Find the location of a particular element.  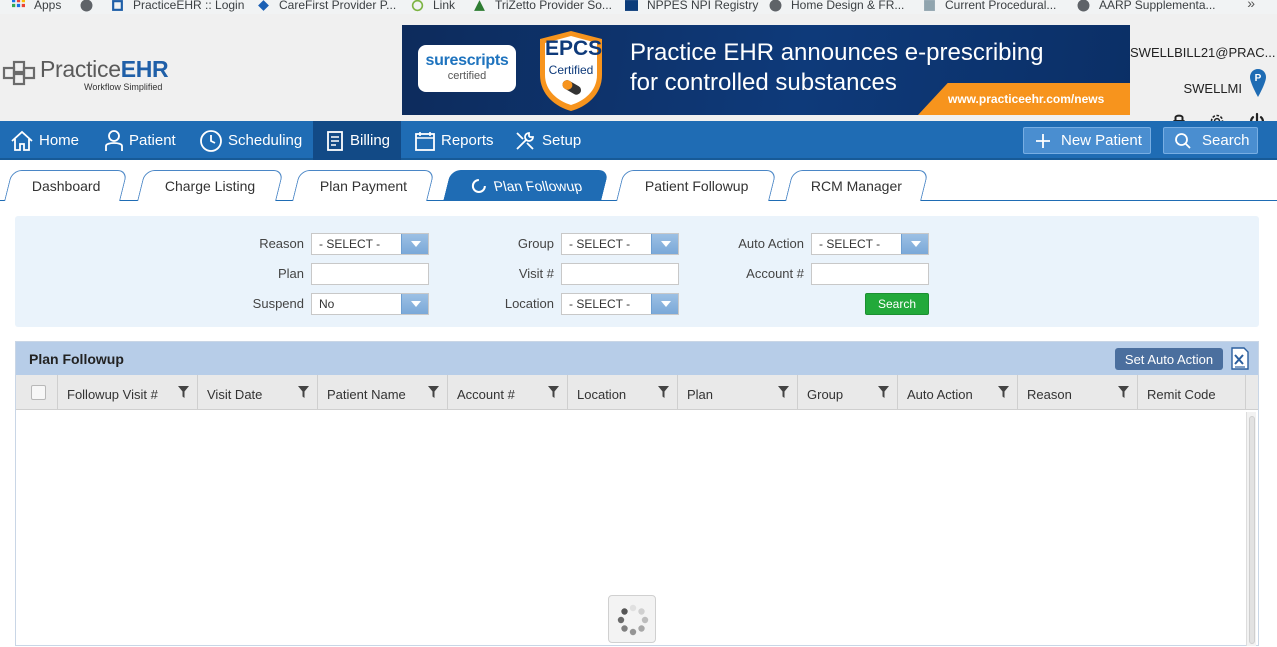

bookmark-apps: Apps is located at coordinates (36, 7).